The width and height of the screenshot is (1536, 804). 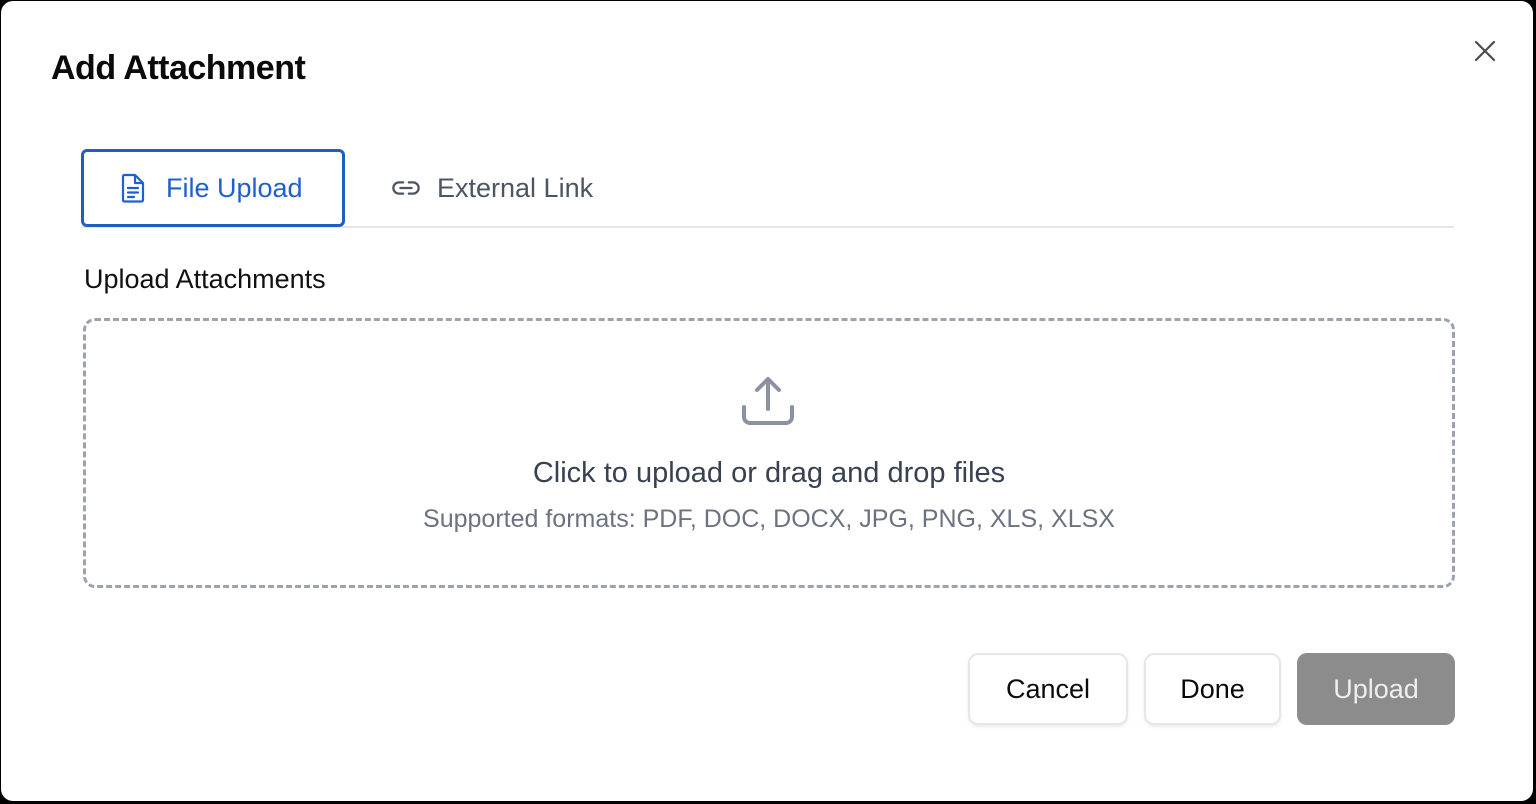 I want to click on close-icon, so click(x=1485, y=51).